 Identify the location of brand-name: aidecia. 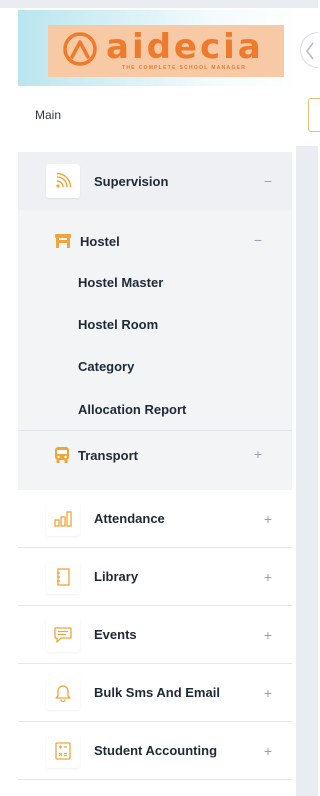
(185, 47).